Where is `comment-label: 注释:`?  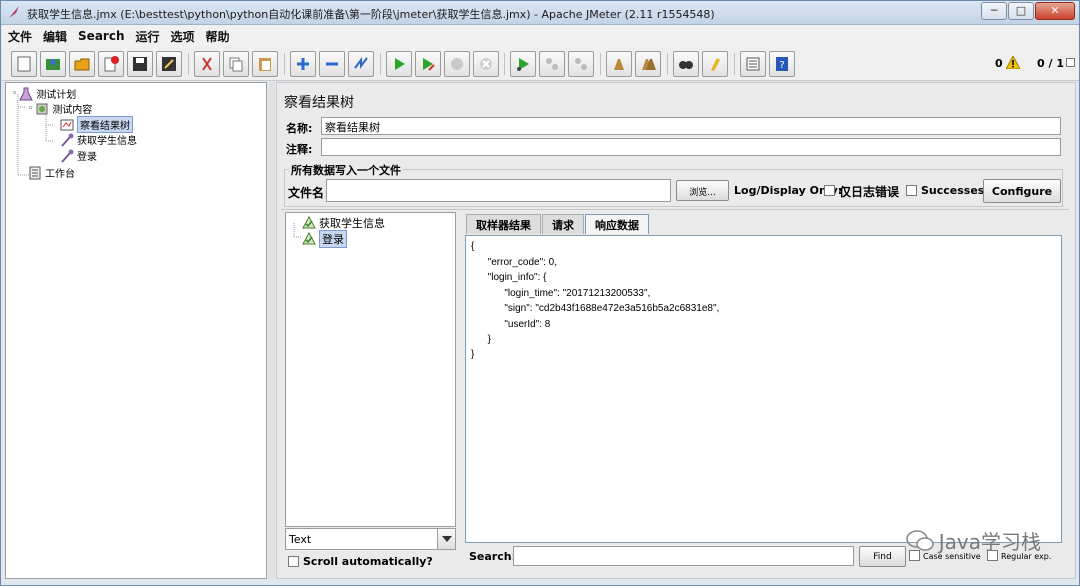 comment-label: 注释: is located at coordinates (299, 149).